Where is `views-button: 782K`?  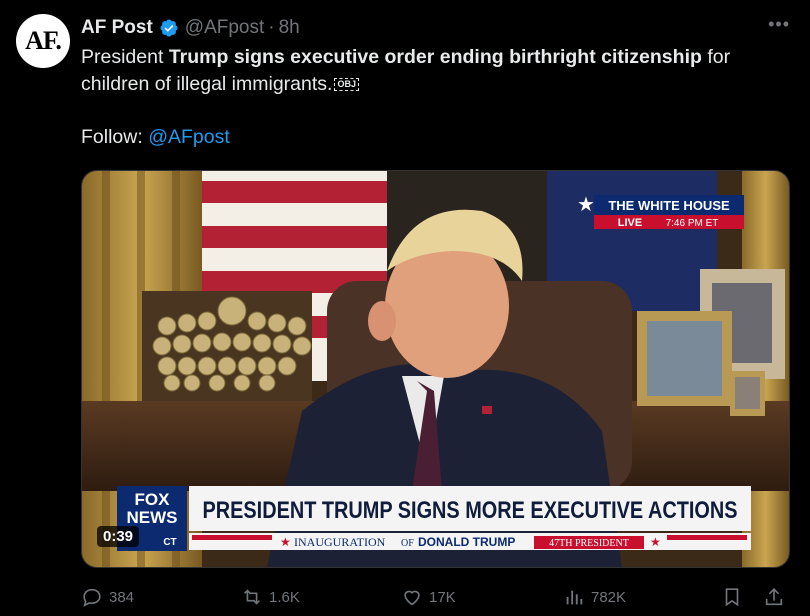
views-button: 782K is located at coordinates (594, 597).